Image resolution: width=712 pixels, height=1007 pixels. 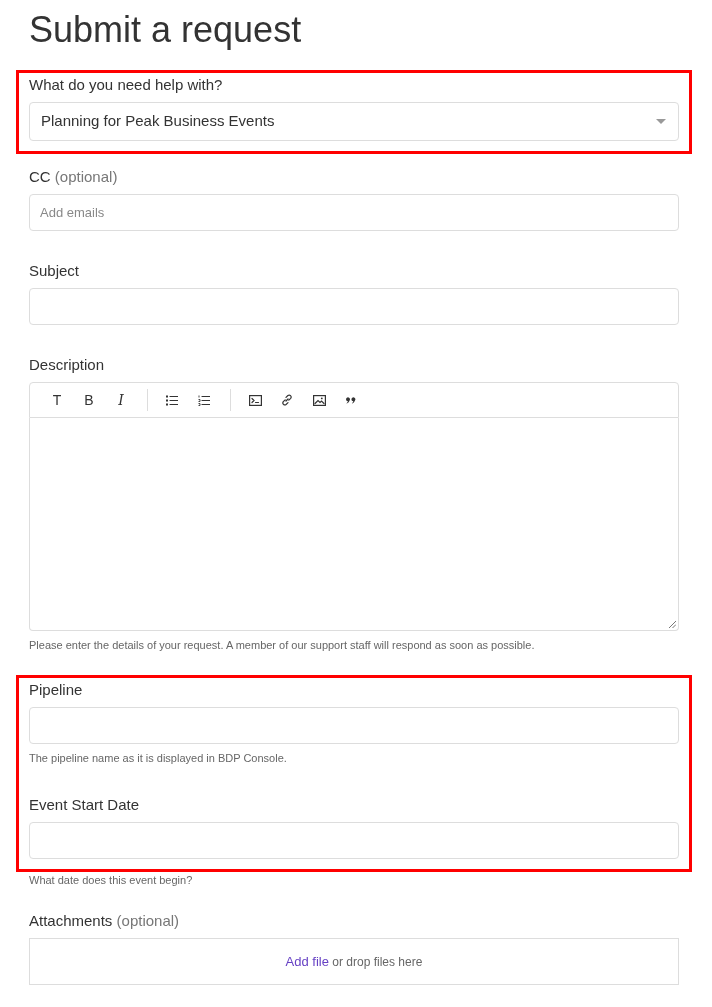 I want to click on field-hint: Please enter the details of your request. A member of our support staff will respond as soon as possible., so click(x=282, y=645).